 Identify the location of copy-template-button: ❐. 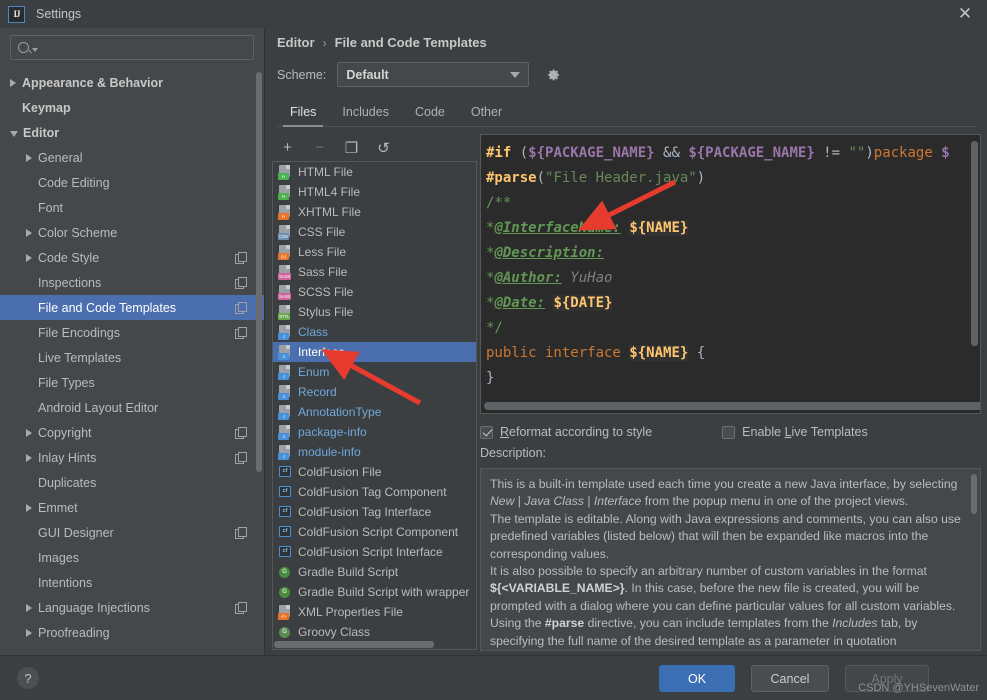
(351, 148).